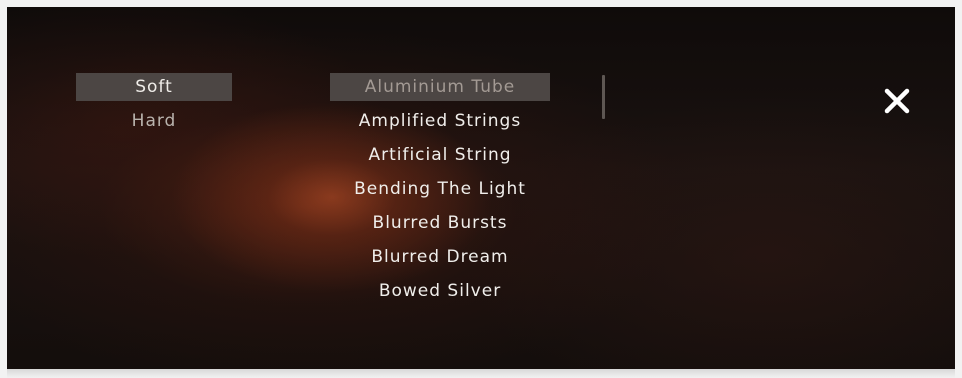 This screenshot has width=962, height=378. Describe the element at coordinates (440, 189) in the screenshot. I see `preset-item: Bending The Light` at that location.